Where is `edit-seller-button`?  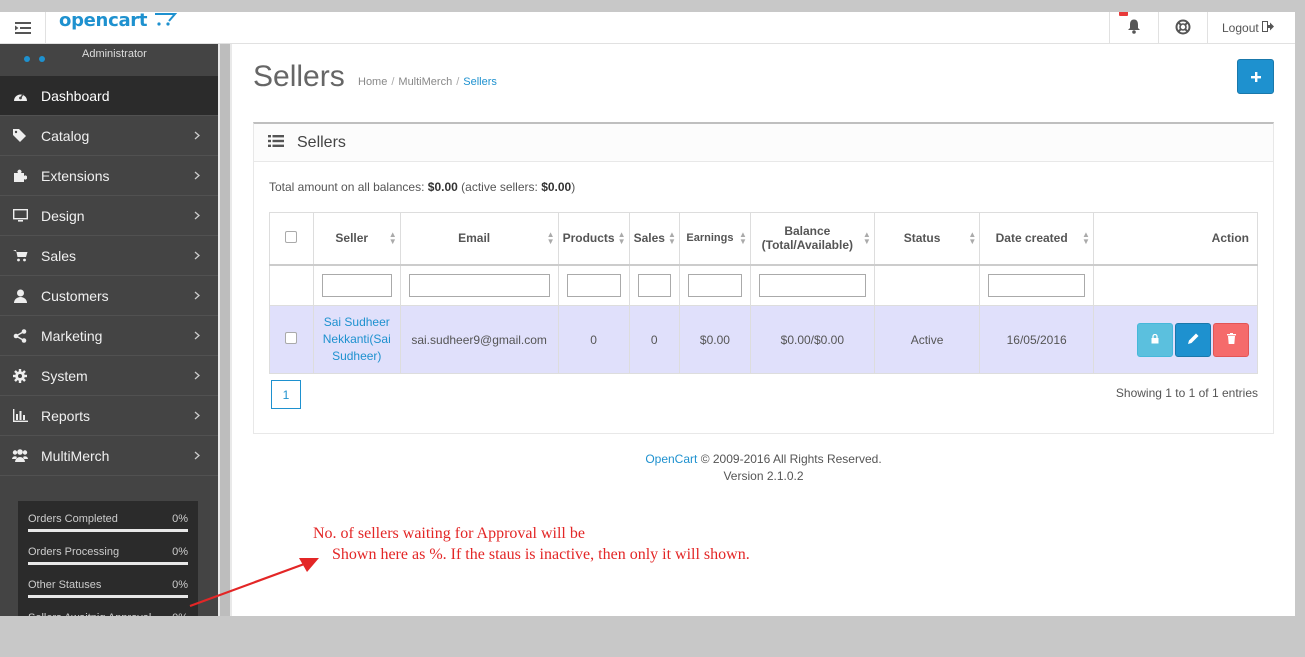 edit-seller-button is located at coordinates (1193, 339).